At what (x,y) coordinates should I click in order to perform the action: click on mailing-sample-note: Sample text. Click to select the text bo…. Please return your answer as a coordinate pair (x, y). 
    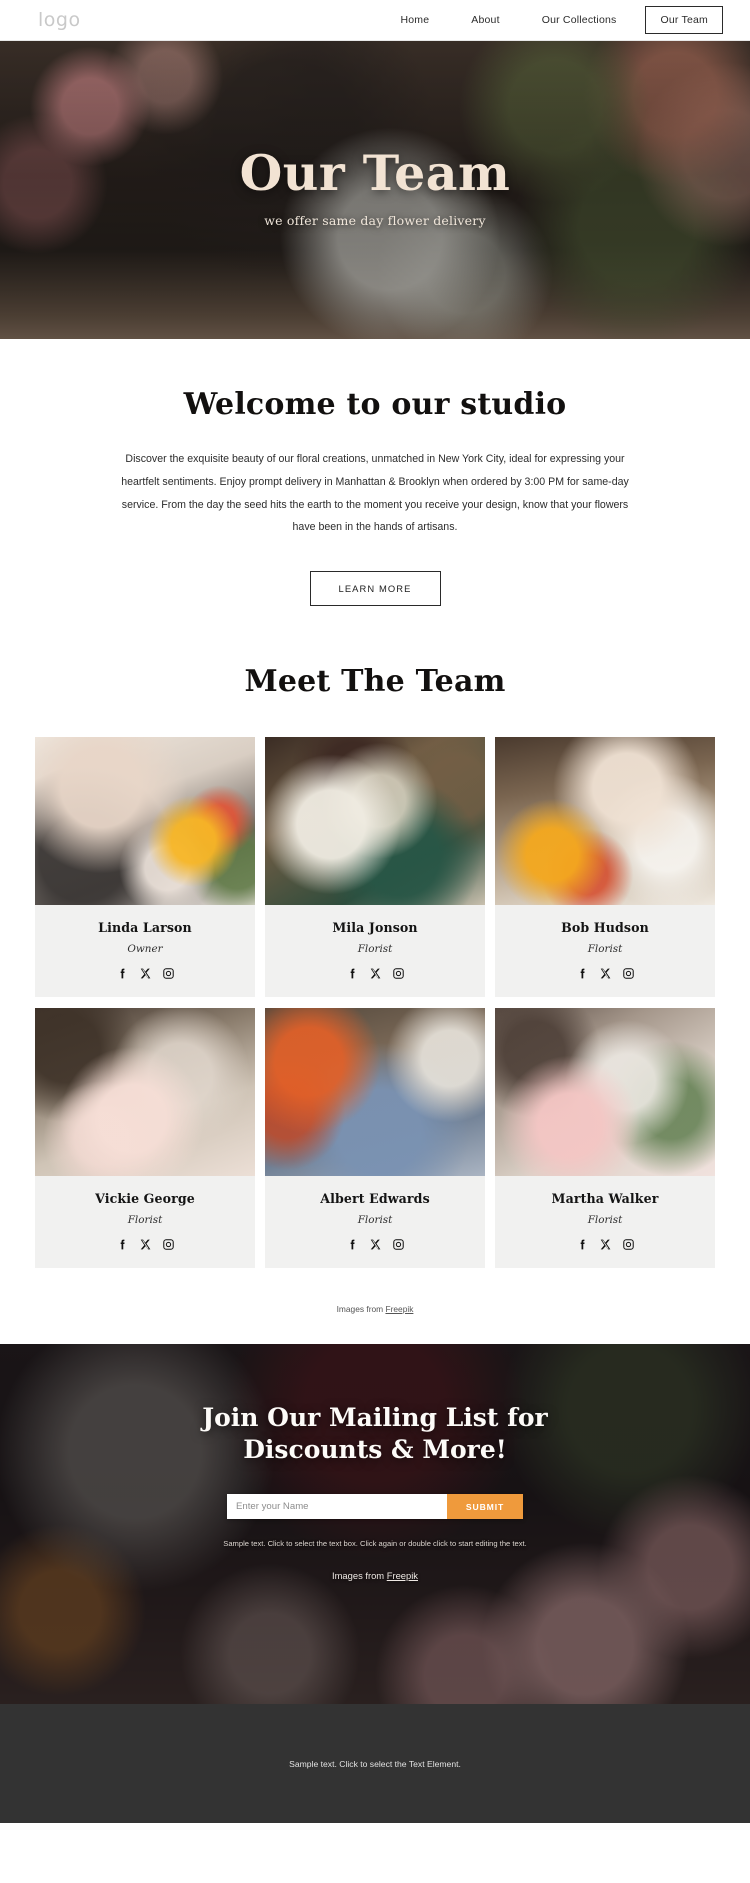
    Looking at the image, I should click on (375, 1543).